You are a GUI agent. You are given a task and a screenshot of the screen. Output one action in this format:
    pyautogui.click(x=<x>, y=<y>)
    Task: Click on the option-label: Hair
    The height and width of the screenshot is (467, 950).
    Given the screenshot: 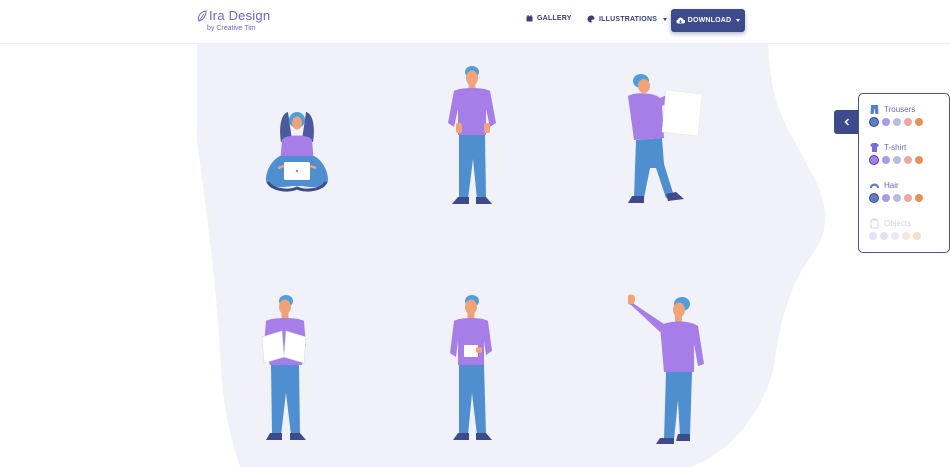 What is the action you would take?
    pyautogui.click(x=891, y=185)
    